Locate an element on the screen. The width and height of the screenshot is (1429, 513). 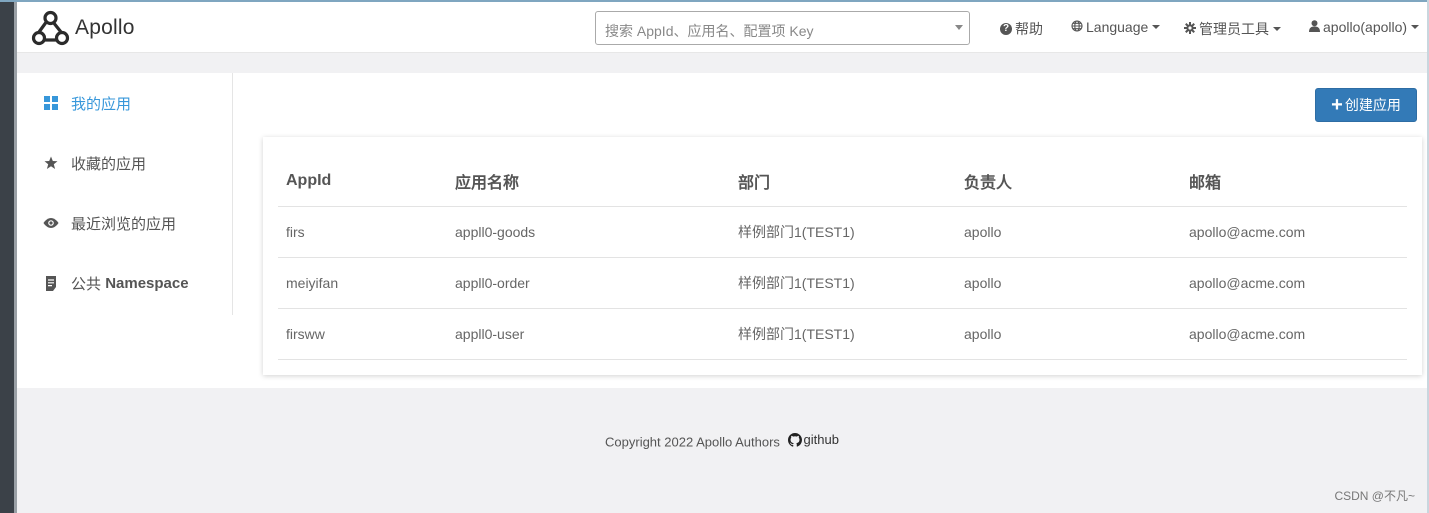
star-icon is located at coordinates (51, 163).